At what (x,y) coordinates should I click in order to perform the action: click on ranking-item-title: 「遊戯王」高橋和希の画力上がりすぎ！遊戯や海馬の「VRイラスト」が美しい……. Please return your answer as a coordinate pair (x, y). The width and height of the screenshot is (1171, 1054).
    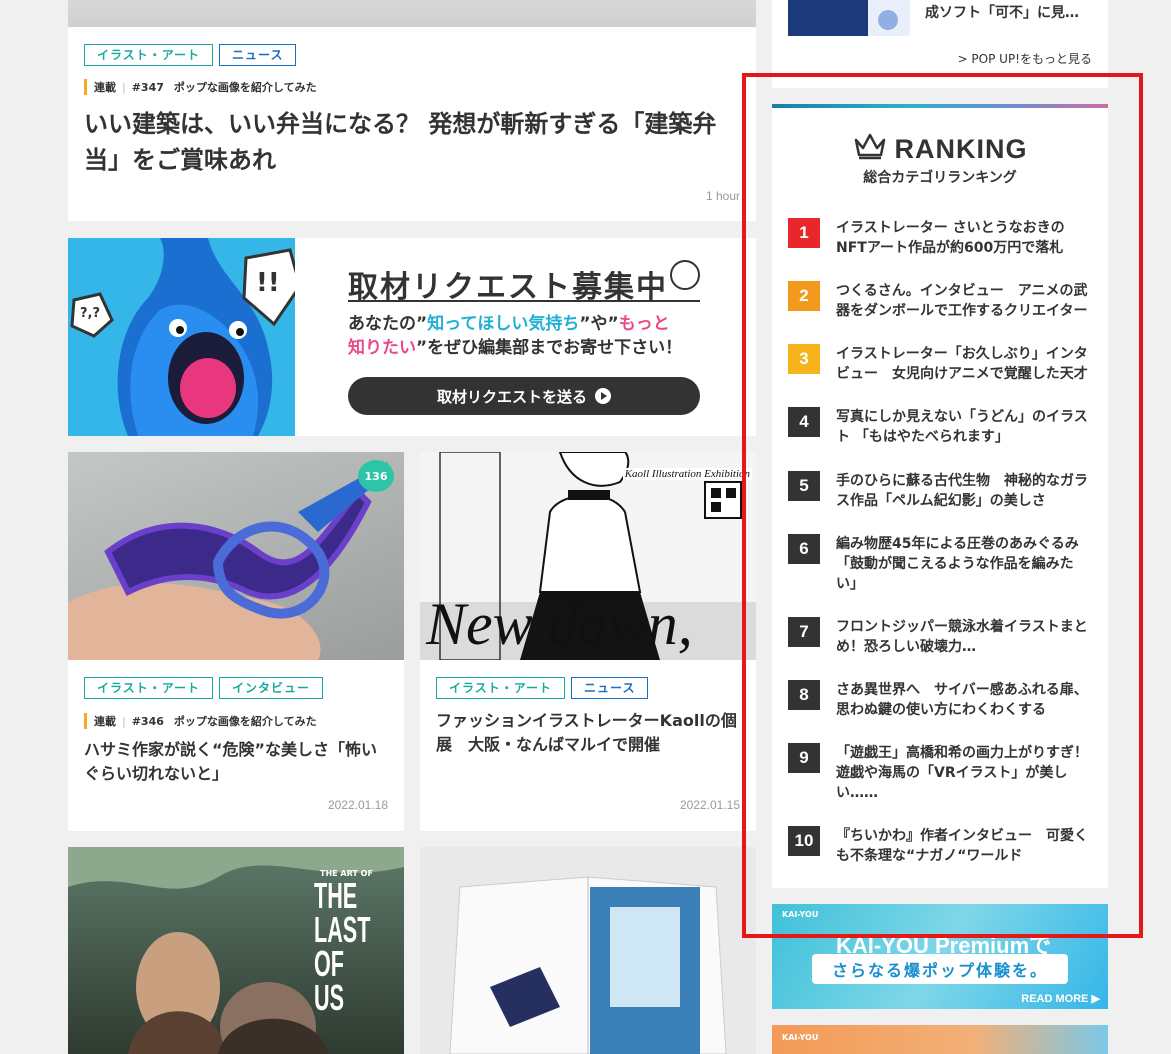
    Looking at the image, I should click on (964, 773).